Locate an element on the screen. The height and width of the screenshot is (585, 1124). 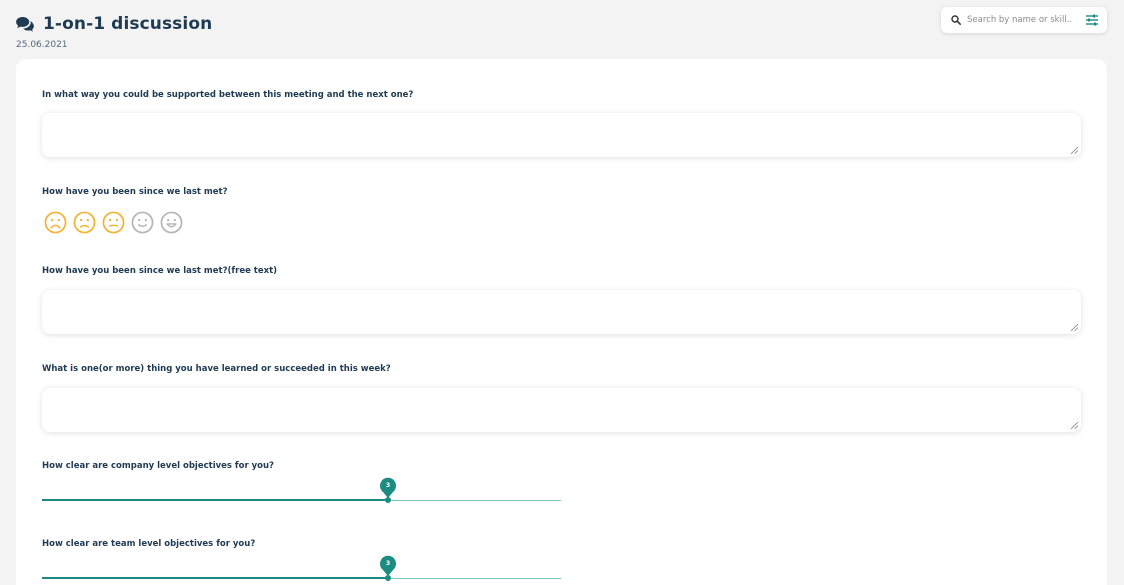
answer-textarea-mood-free-text is located at coordinates (561, 312).